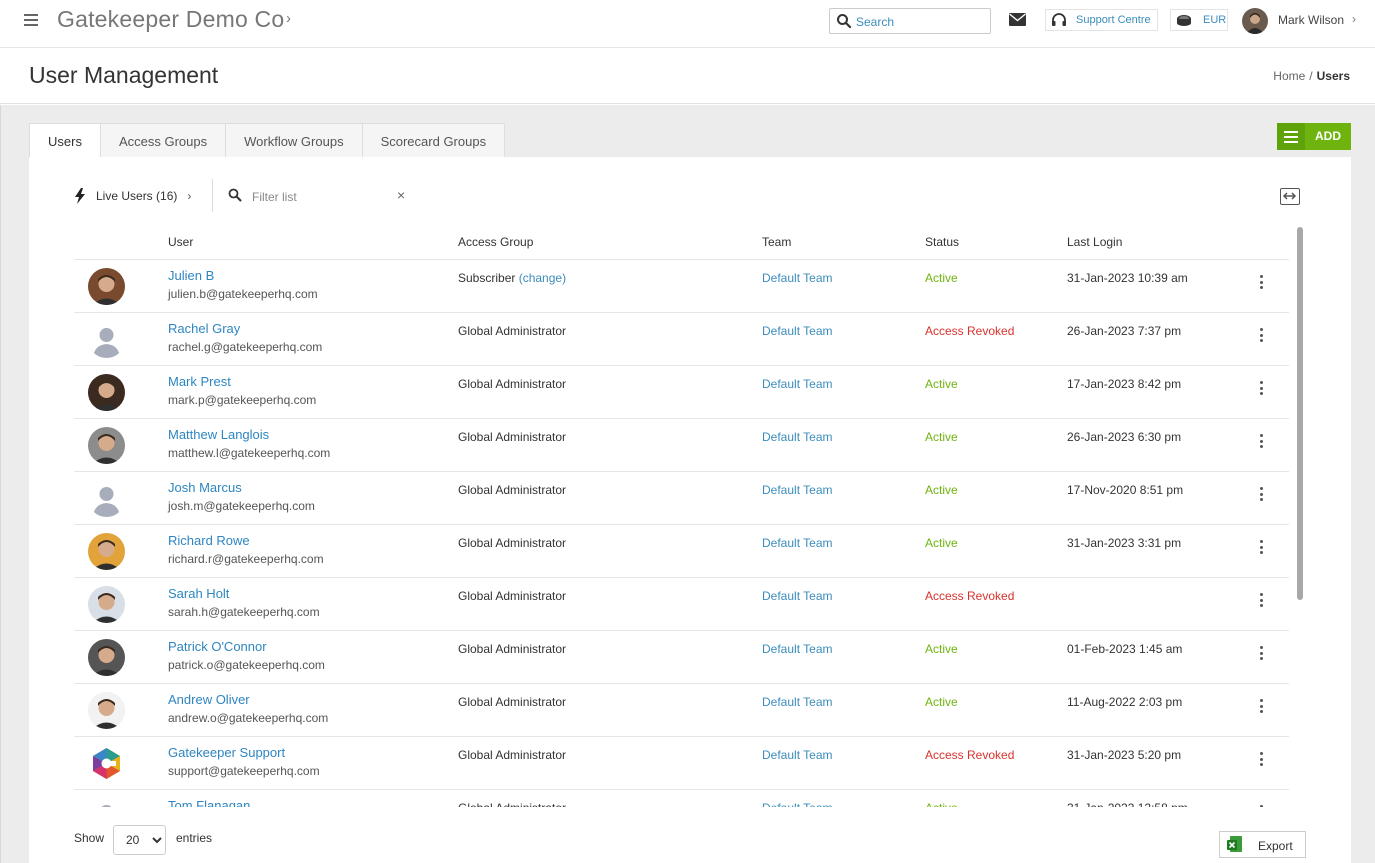  Describe the element at coordinates (1262, 844) in the screenshot. I see `export-button: Export` at that location.